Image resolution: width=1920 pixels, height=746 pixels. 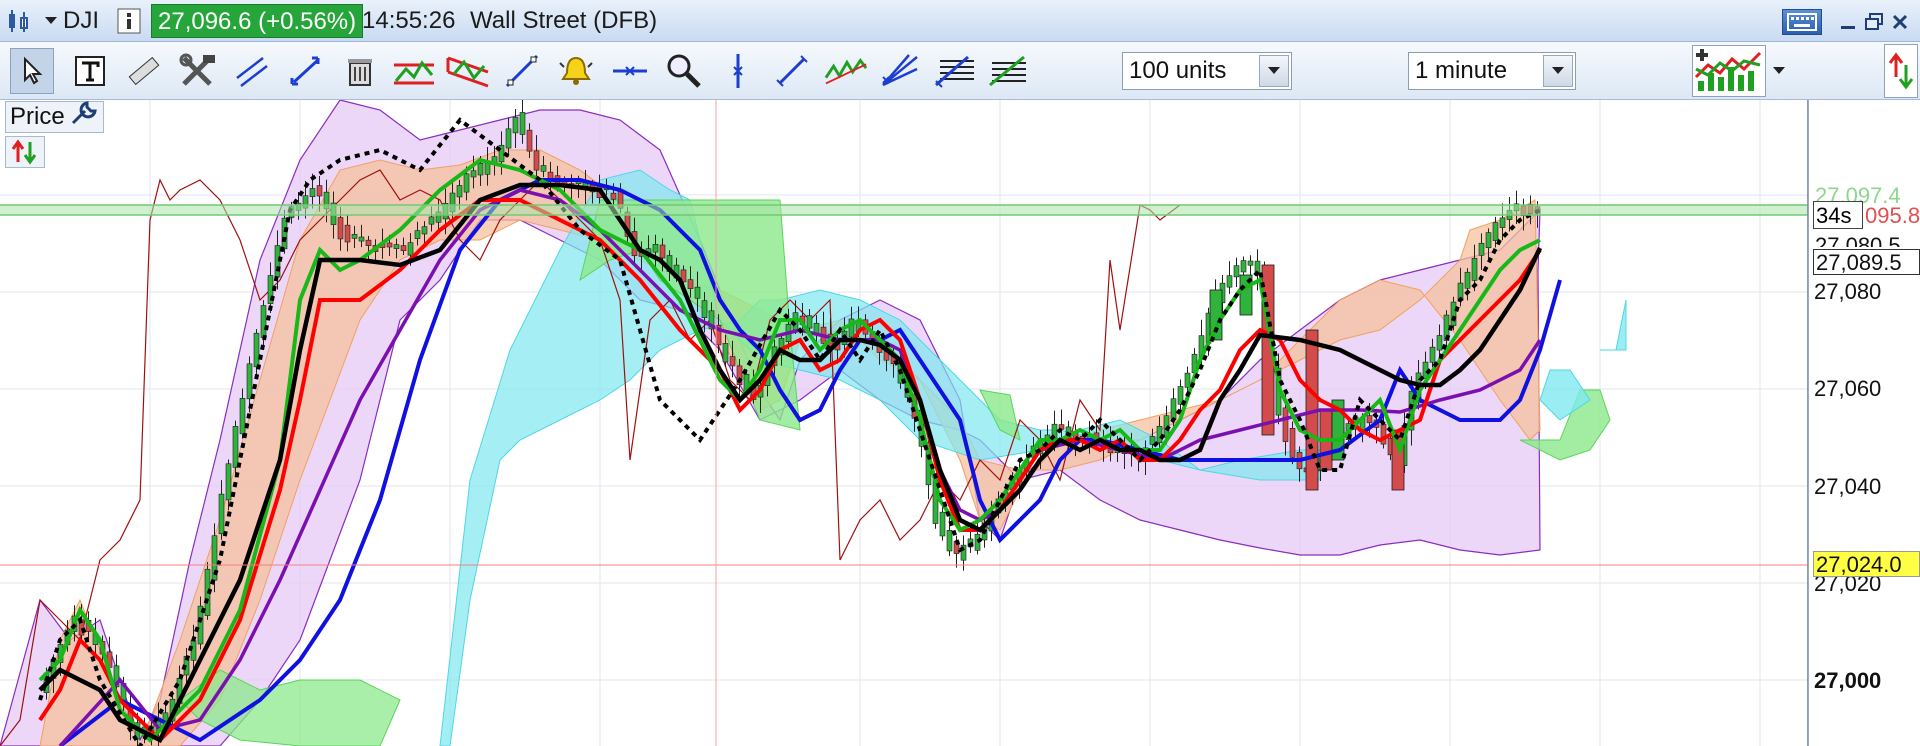 I want to click on ruler-icon, so click(x=144, y=71).